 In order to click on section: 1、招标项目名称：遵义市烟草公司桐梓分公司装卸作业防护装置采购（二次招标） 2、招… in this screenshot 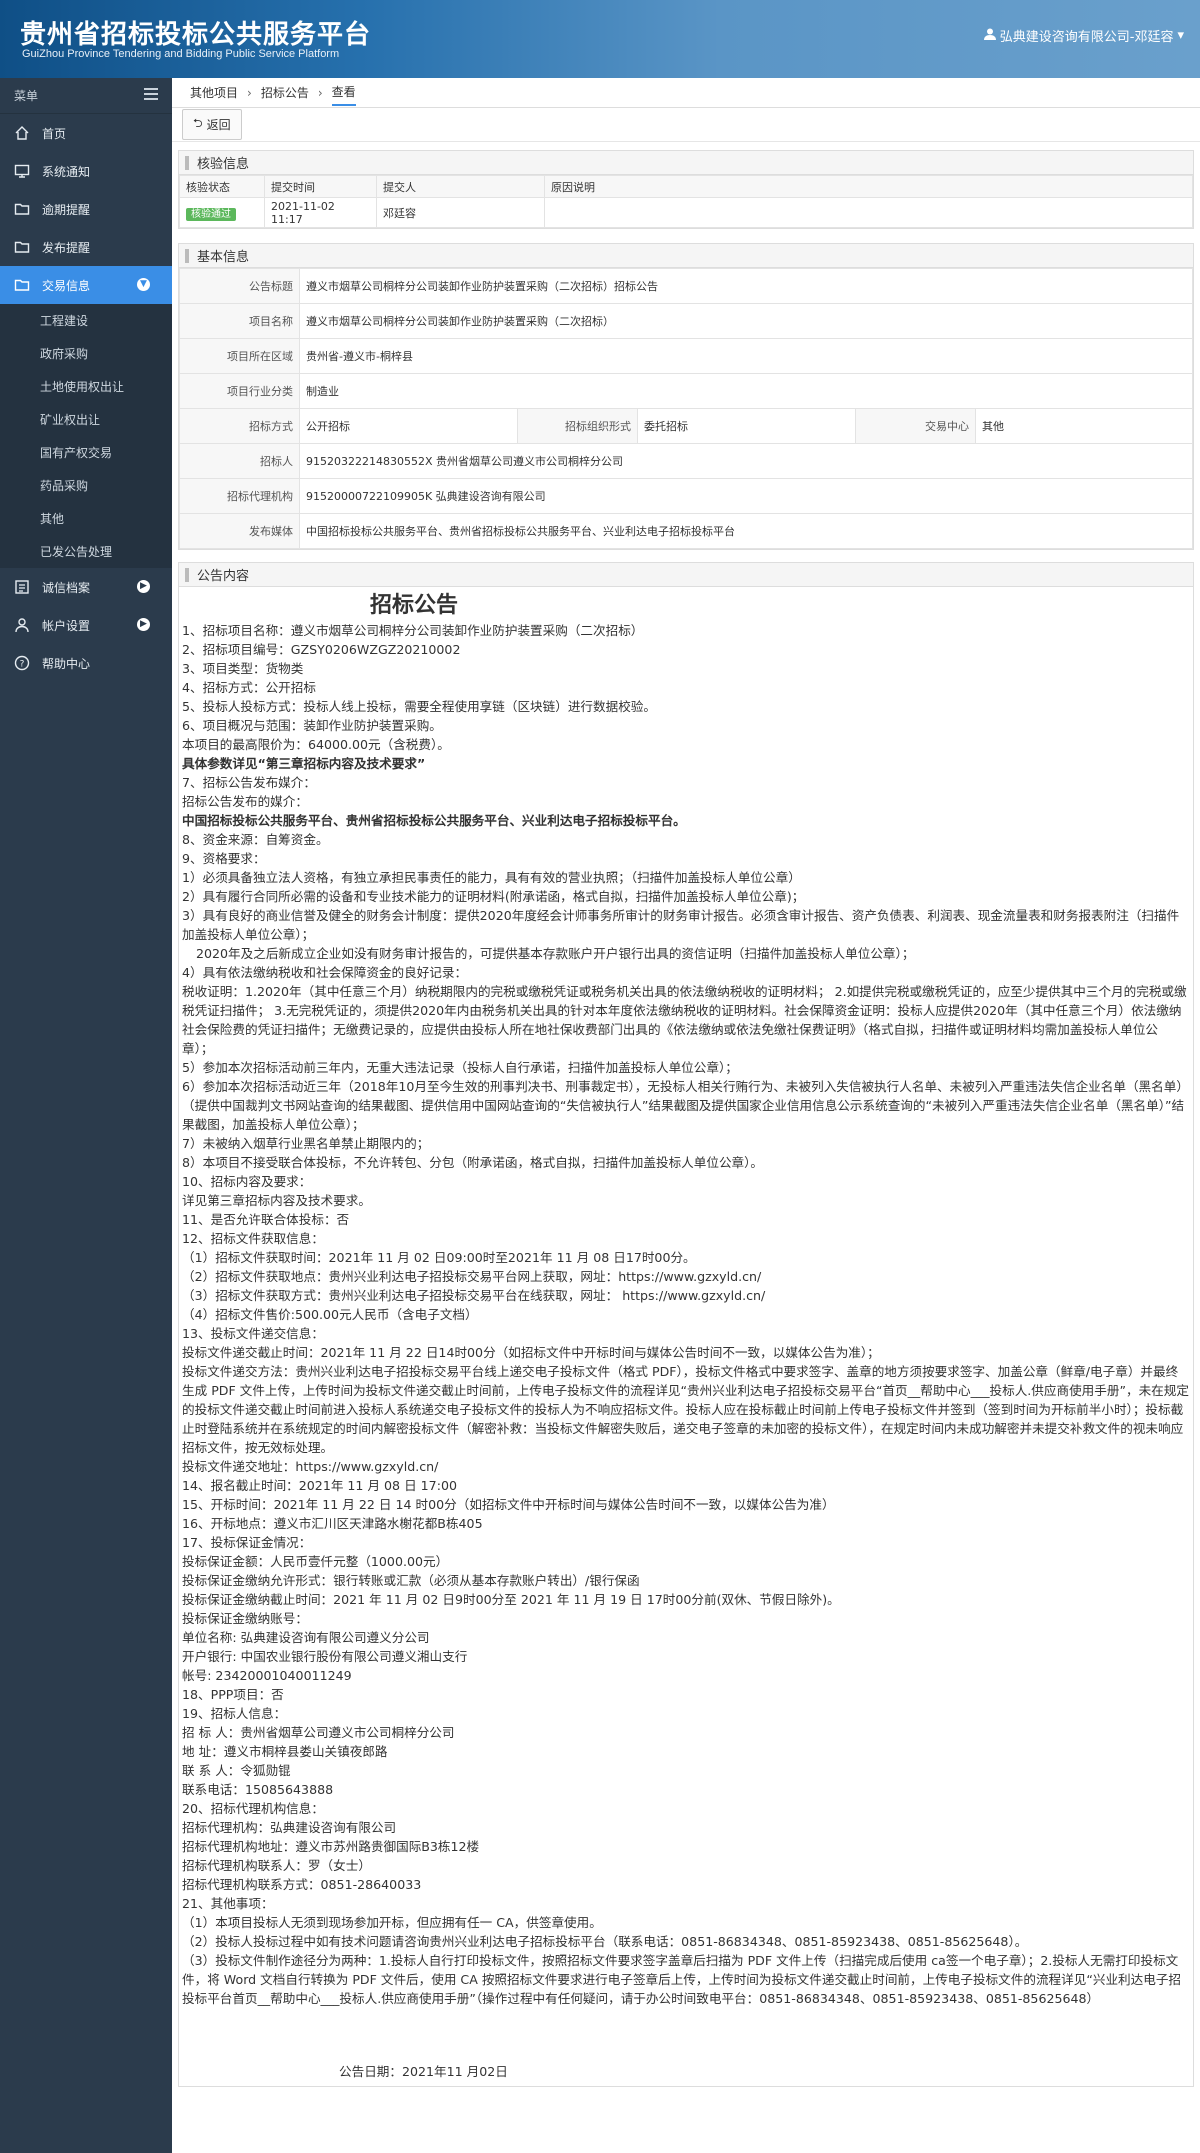, I will do `click(685, 687)`.